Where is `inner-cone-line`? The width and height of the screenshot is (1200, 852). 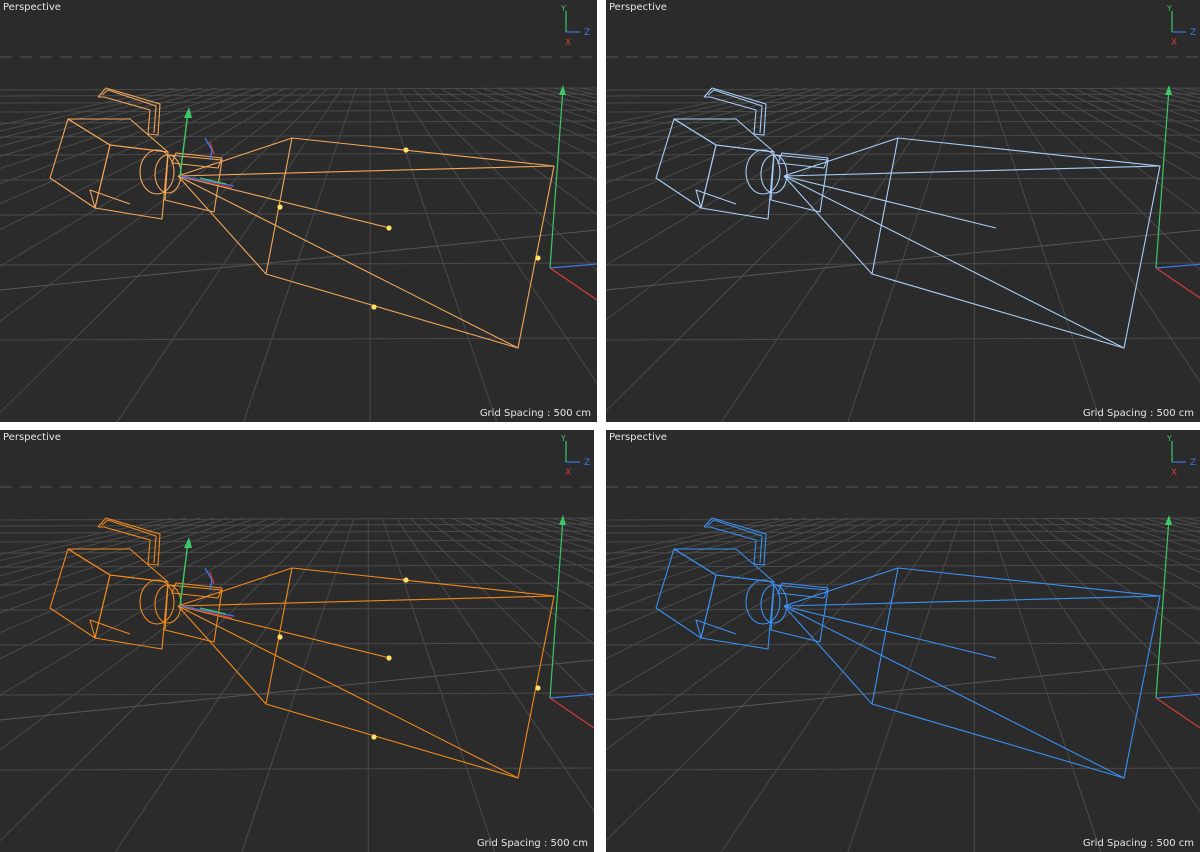
inner-cone-line is located at coordinates (890, 632).